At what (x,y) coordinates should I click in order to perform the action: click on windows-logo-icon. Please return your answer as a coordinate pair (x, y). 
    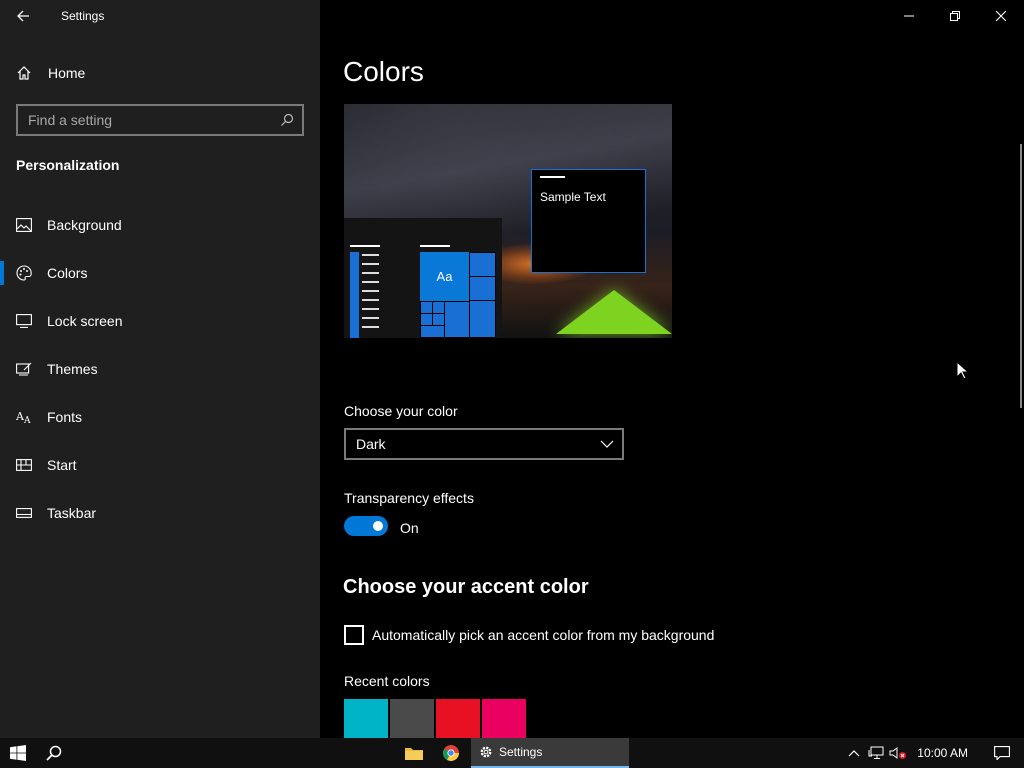
    Looking at the image, I should click on (18, 753).